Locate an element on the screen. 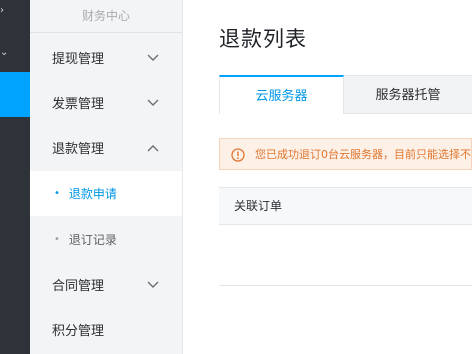  page-title: 退款列表 is located at coordinates (263, 39).